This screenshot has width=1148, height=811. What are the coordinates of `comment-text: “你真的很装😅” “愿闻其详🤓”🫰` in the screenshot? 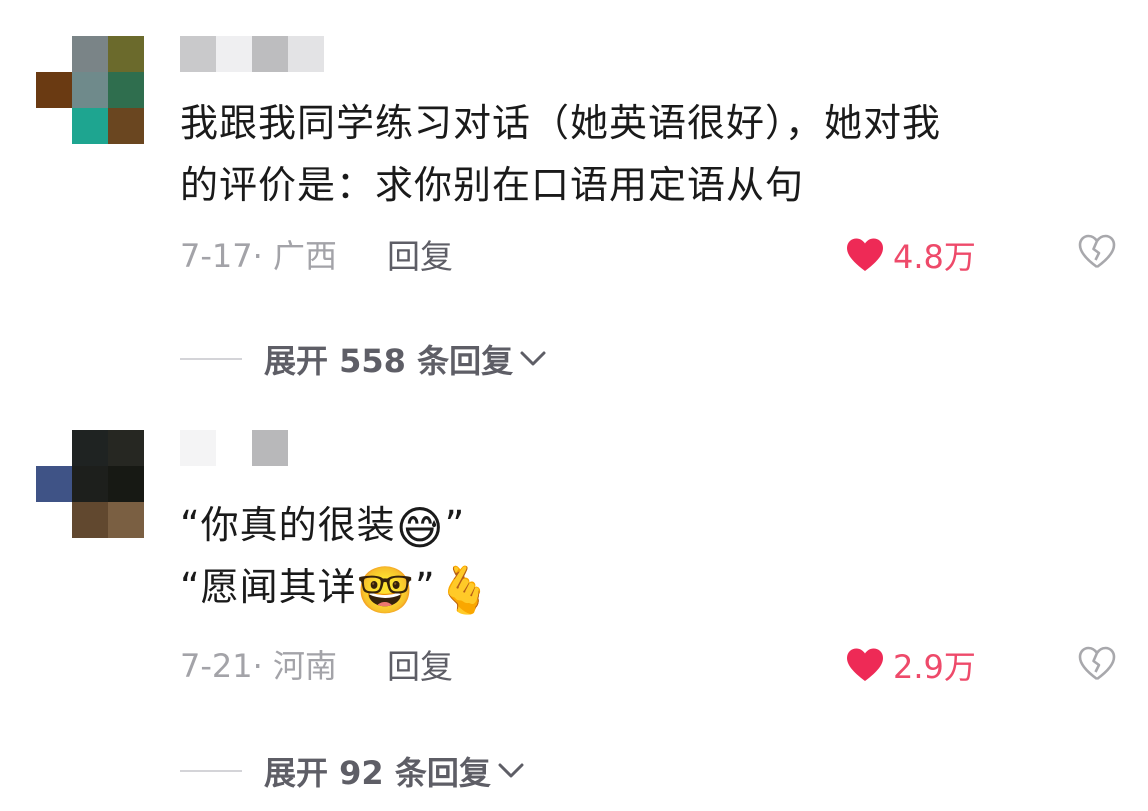 It's located at (337, 556).